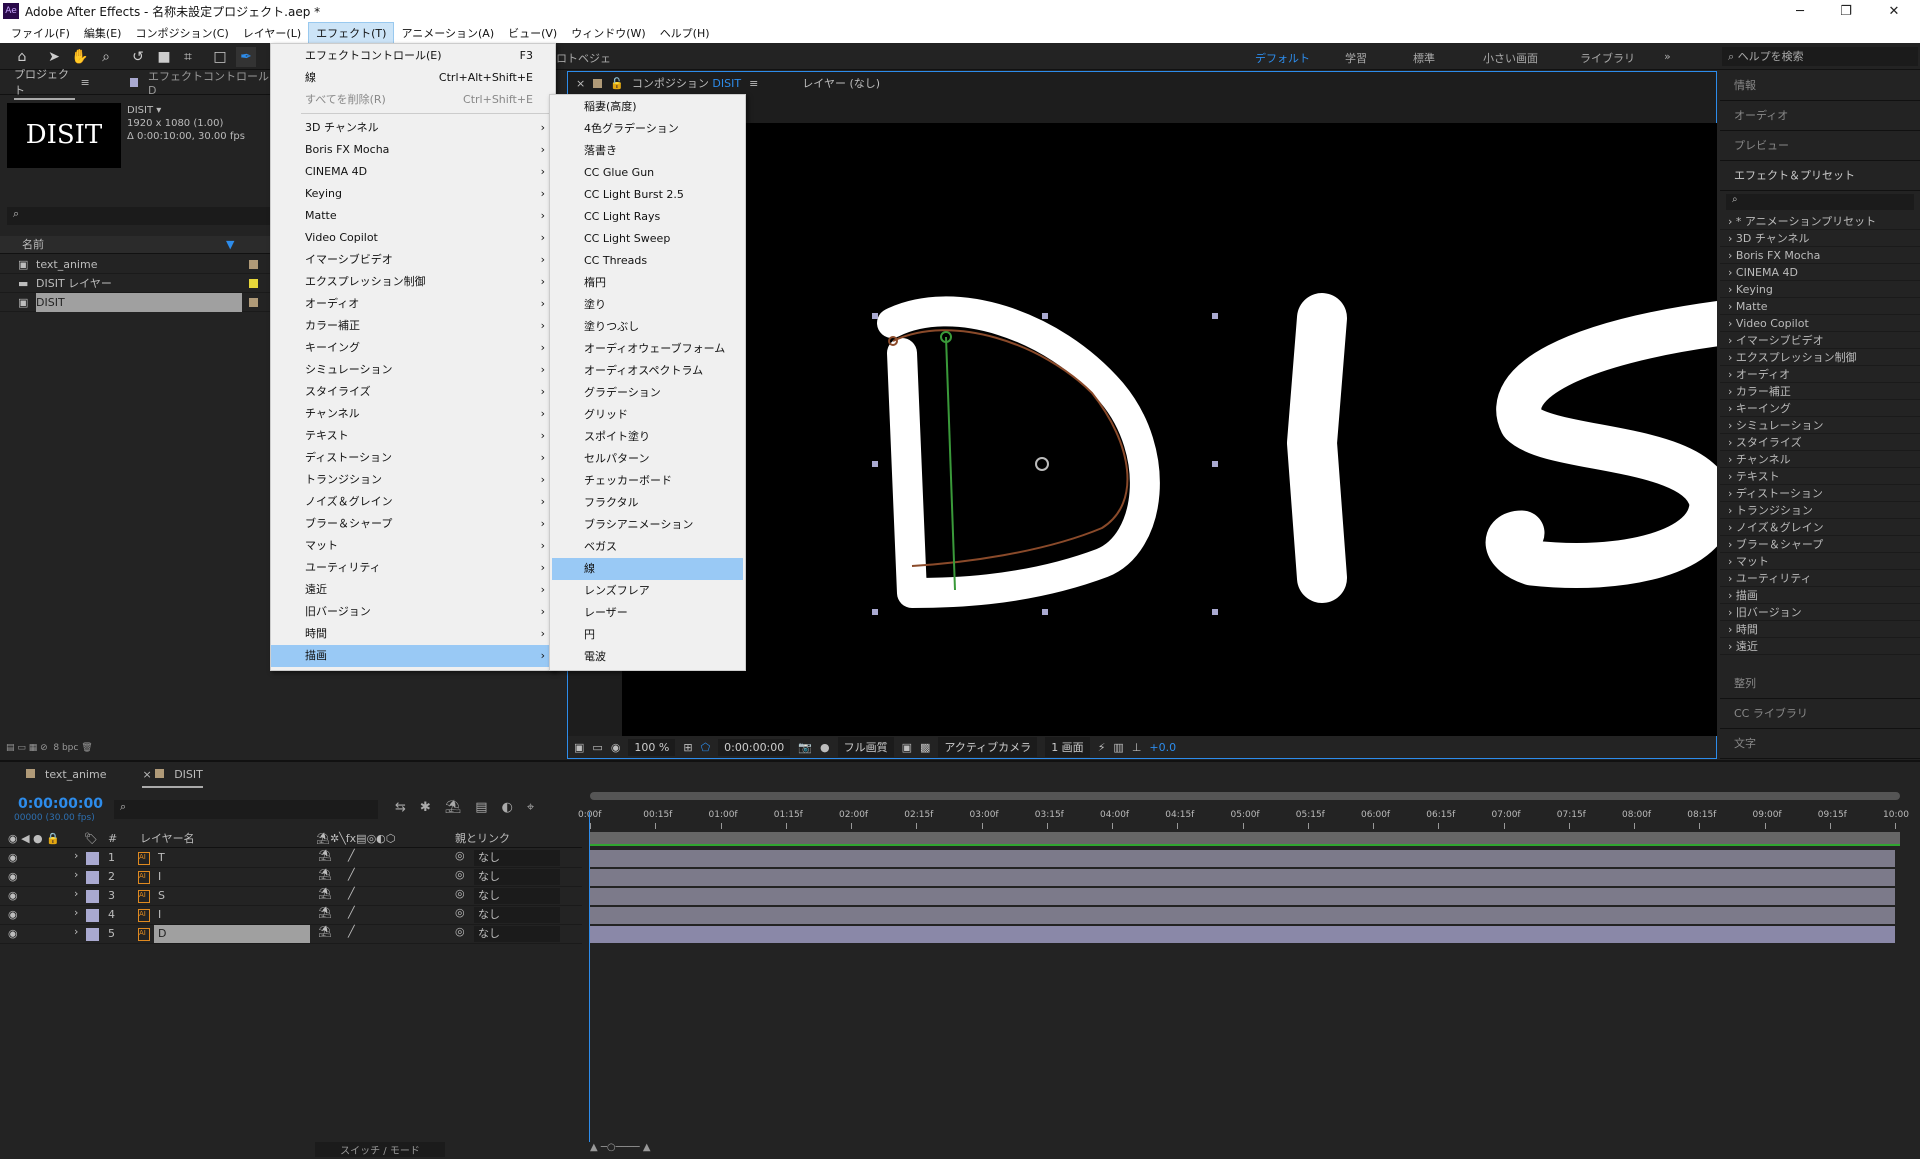 The height and width of the screenshot is (1159, 1920). Describe the element at coordinates (580, 83) in the screenshot. I see `close-tab-icon: ×` at that location.